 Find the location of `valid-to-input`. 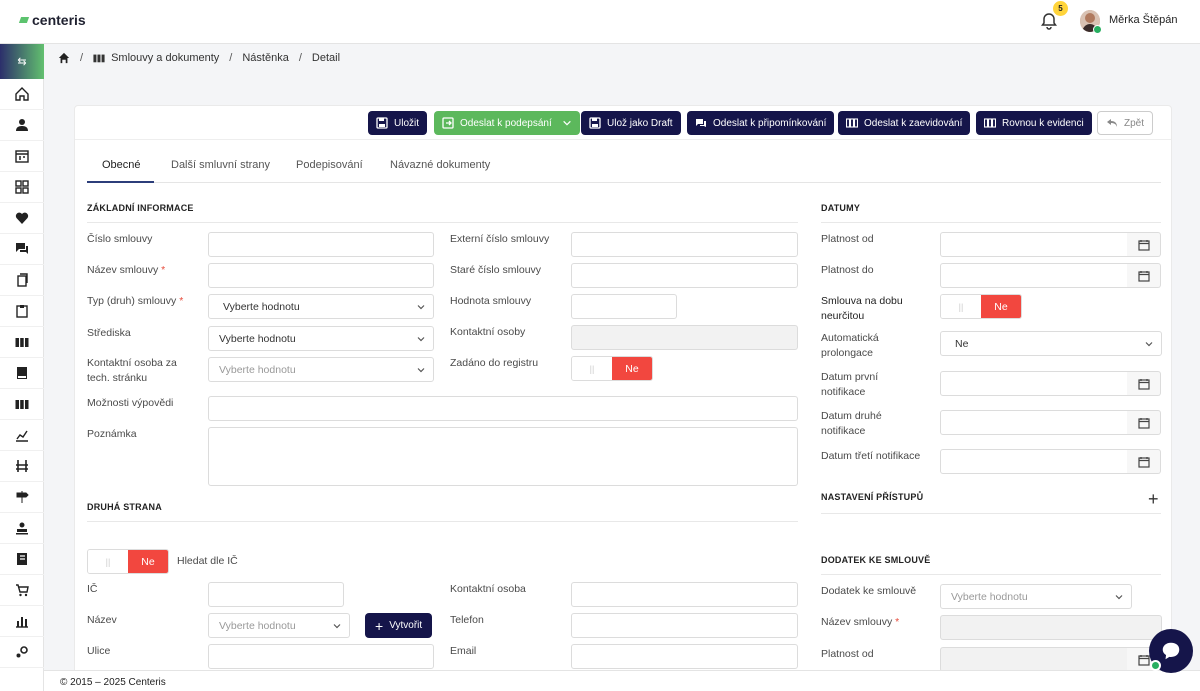

valid-to-input is located at coordinates (1034, 275).